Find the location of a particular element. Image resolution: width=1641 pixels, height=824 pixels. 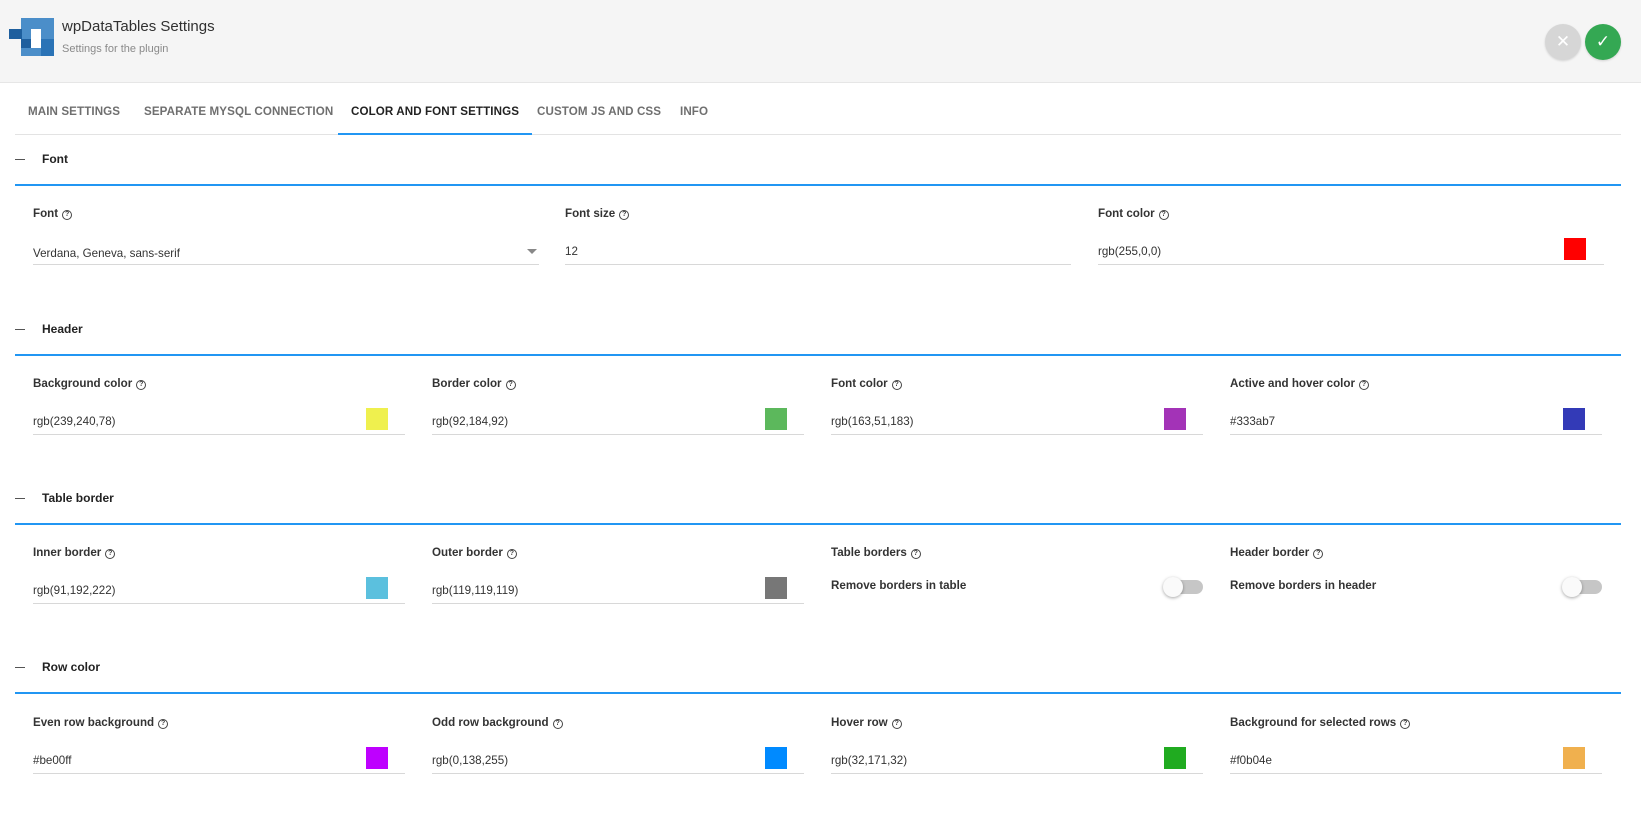

field-label: Inner border is located at coordinates (67, 552).